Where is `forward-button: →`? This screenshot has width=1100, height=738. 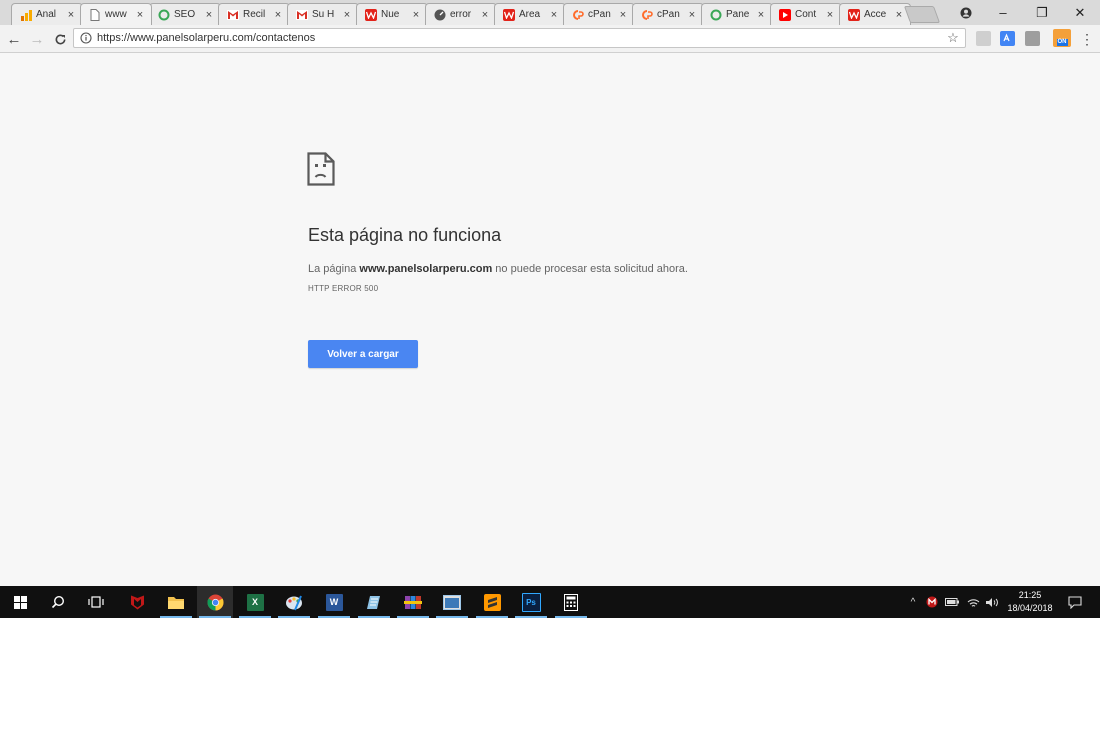
forward-button: → is located at coordinates (37, 39).